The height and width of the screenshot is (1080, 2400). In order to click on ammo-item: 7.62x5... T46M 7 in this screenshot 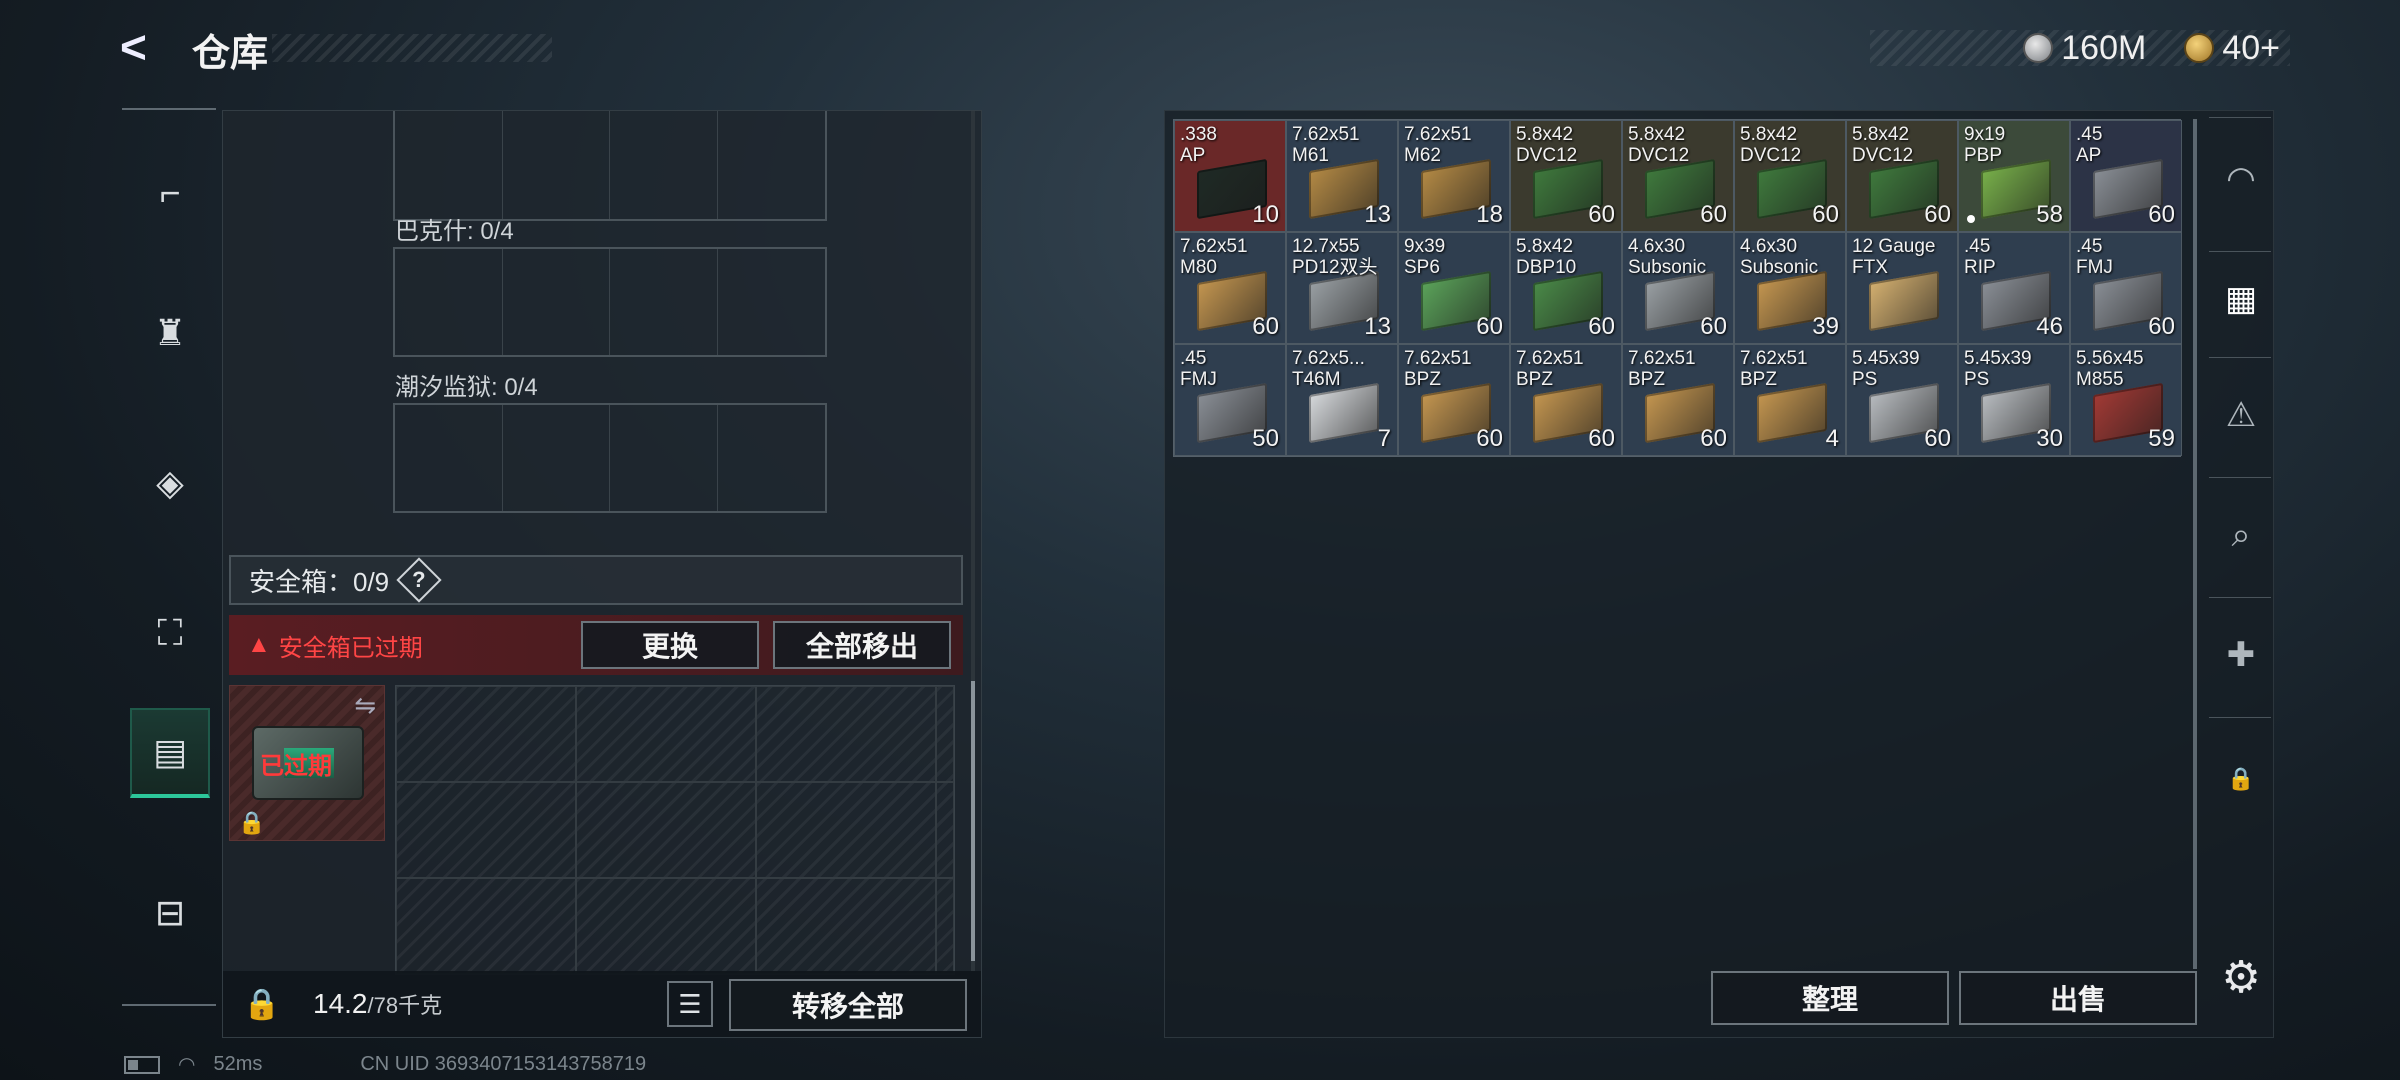, I will do `click(1342, 400)`.